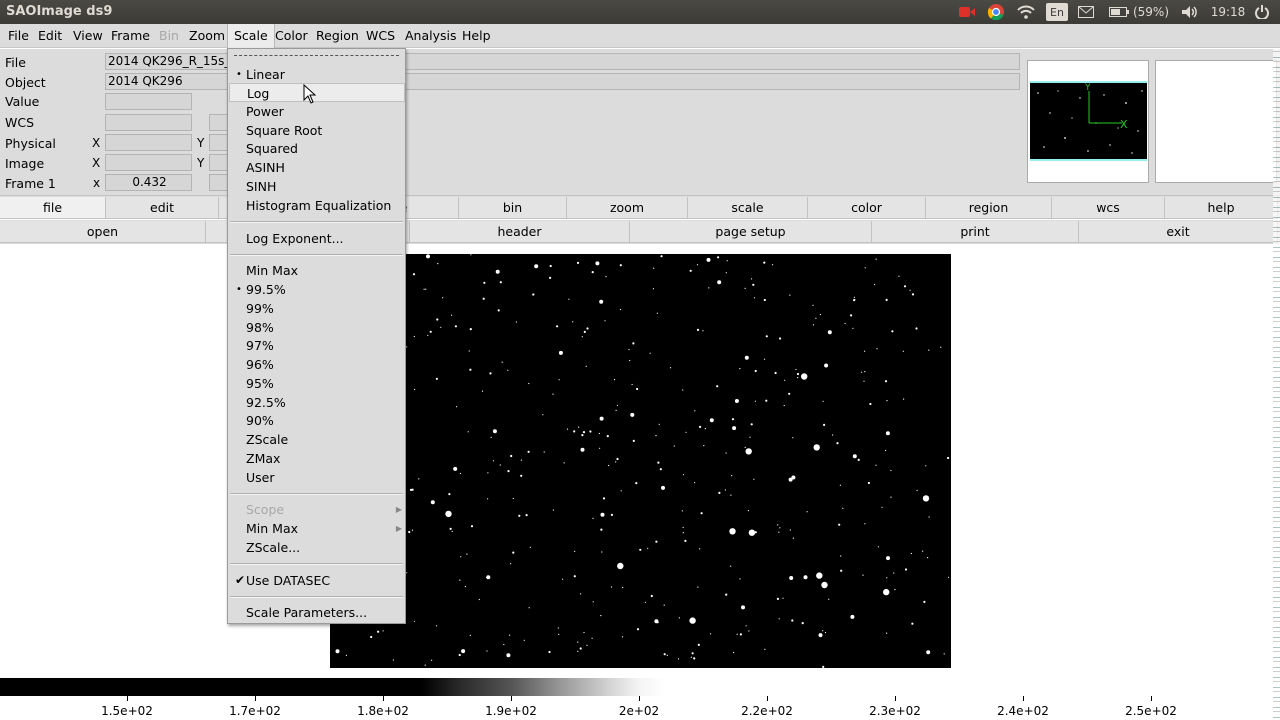 The width and height of the screenshot is (1280, 720). I want to click on button-color: color, so click(867, 208).